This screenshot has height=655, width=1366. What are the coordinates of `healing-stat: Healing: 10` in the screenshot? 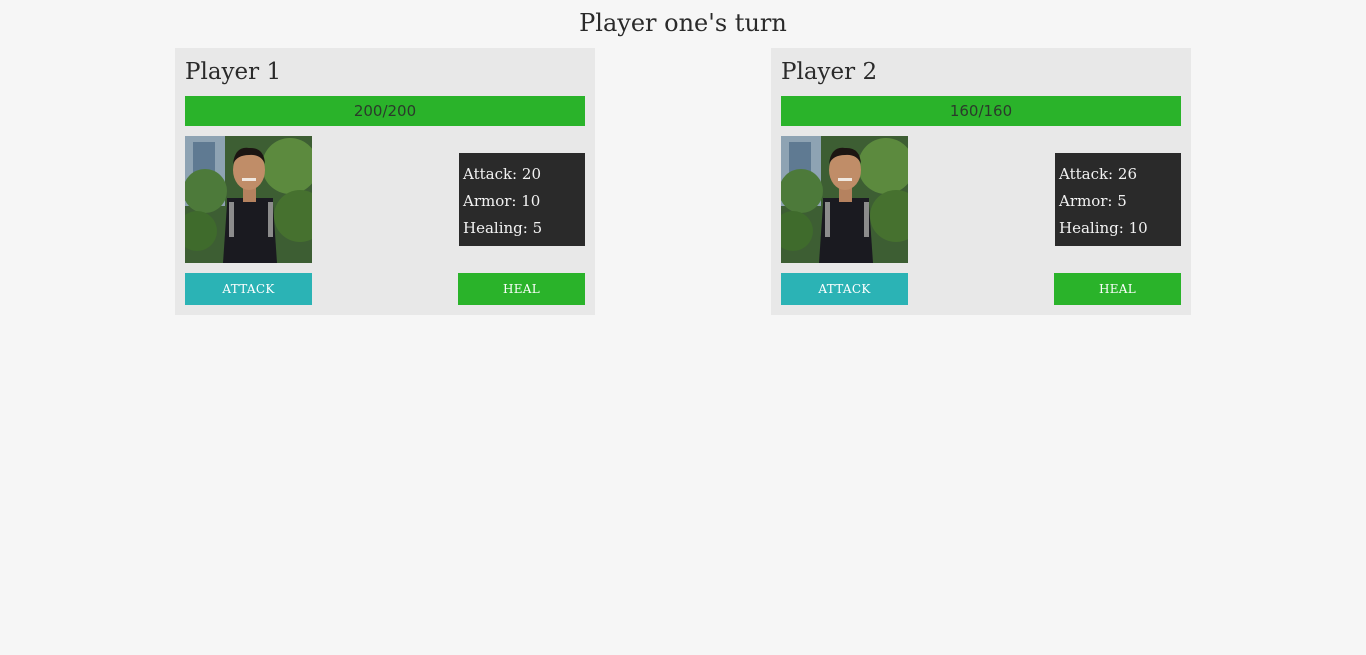 It's located at (1103, 228).